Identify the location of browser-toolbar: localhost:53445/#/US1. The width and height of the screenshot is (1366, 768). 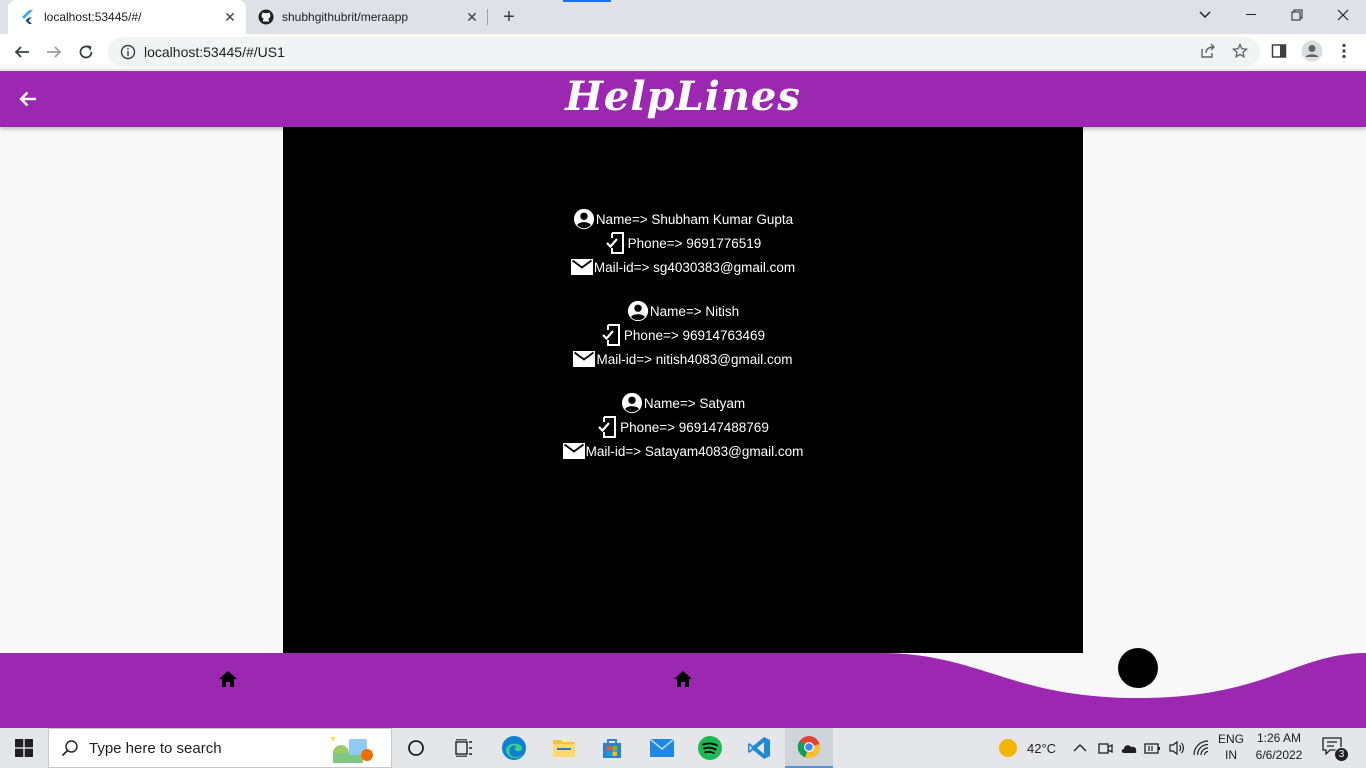
(683, 52).